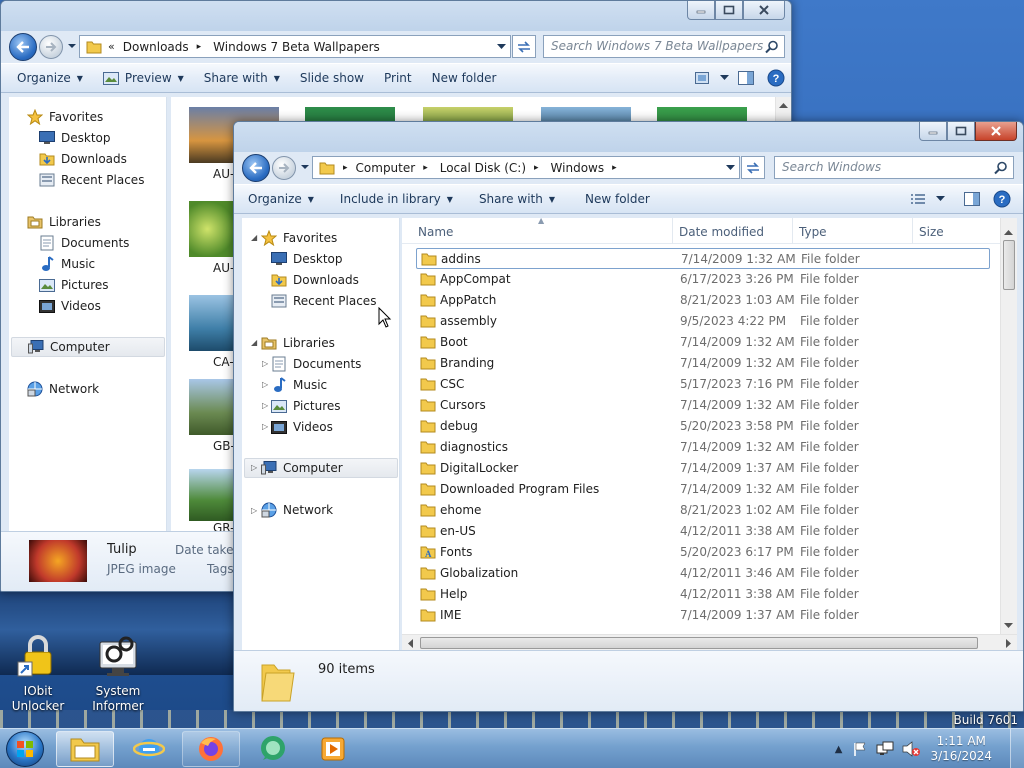 The height and width of the screenshot is (768, 1024). I want to click on action-center-flag-icon, so click(860, 749).